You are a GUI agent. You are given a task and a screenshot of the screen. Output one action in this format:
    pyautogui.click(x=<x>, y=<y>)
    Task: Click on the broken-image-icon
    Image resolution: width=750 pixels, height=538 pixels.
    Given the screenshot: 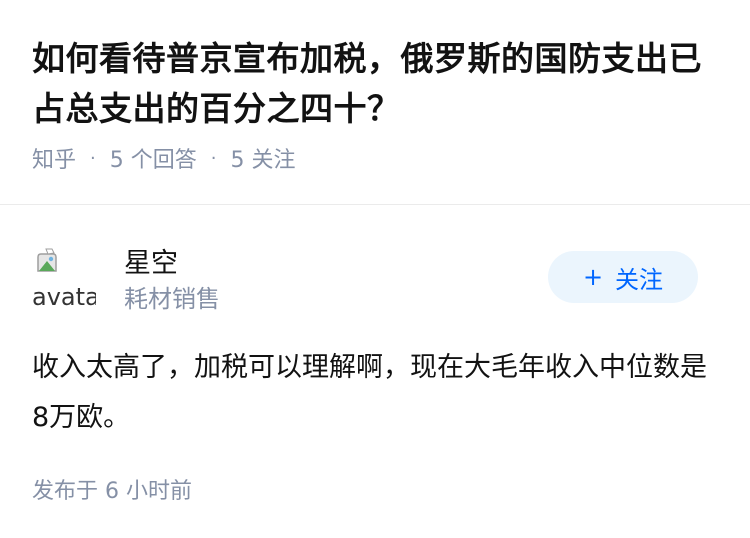 What is the action you would take?
    pyautogui.click(x=47, y=260)
    